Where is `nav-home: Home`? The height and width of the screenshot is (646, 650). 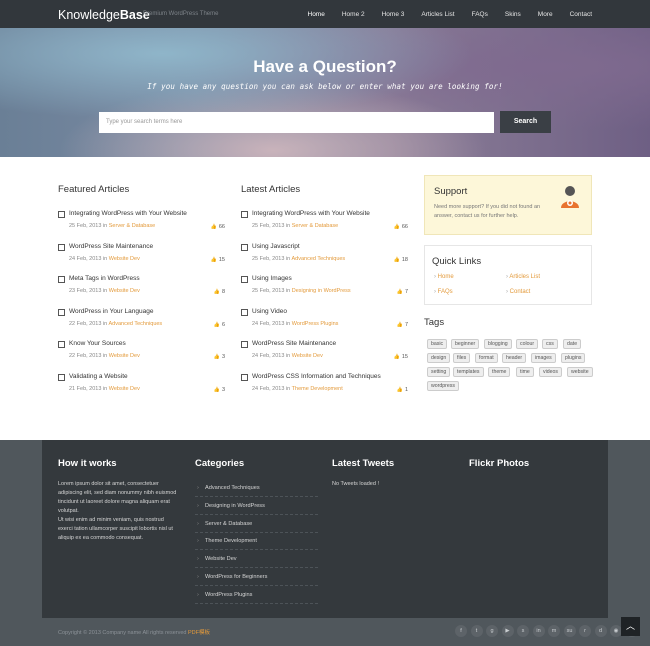 nav-home: Home is located at coordinates (316, 14).